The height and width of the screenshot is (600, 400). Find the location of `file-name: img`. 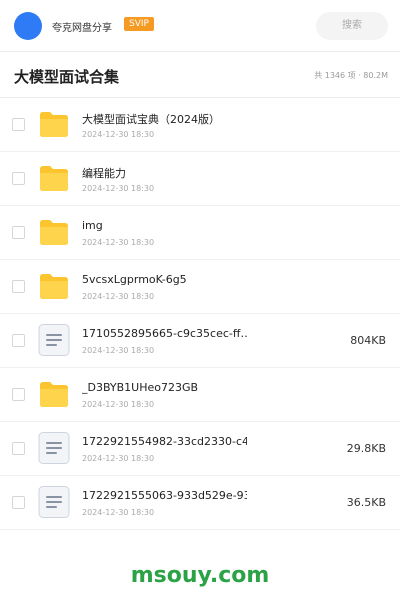

file-name: img is located at coordinates (92, 225).